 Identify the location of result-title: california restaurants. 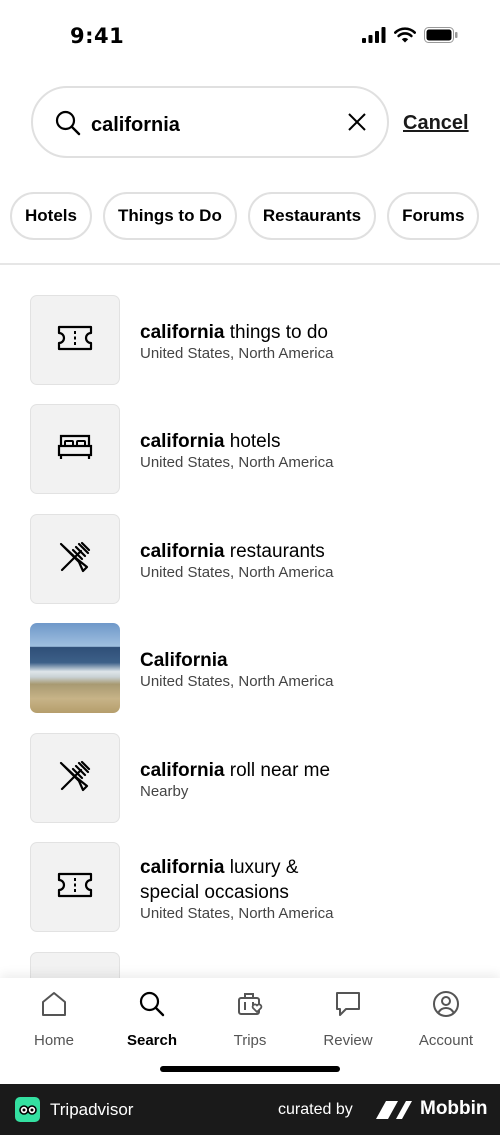
(305, 551).